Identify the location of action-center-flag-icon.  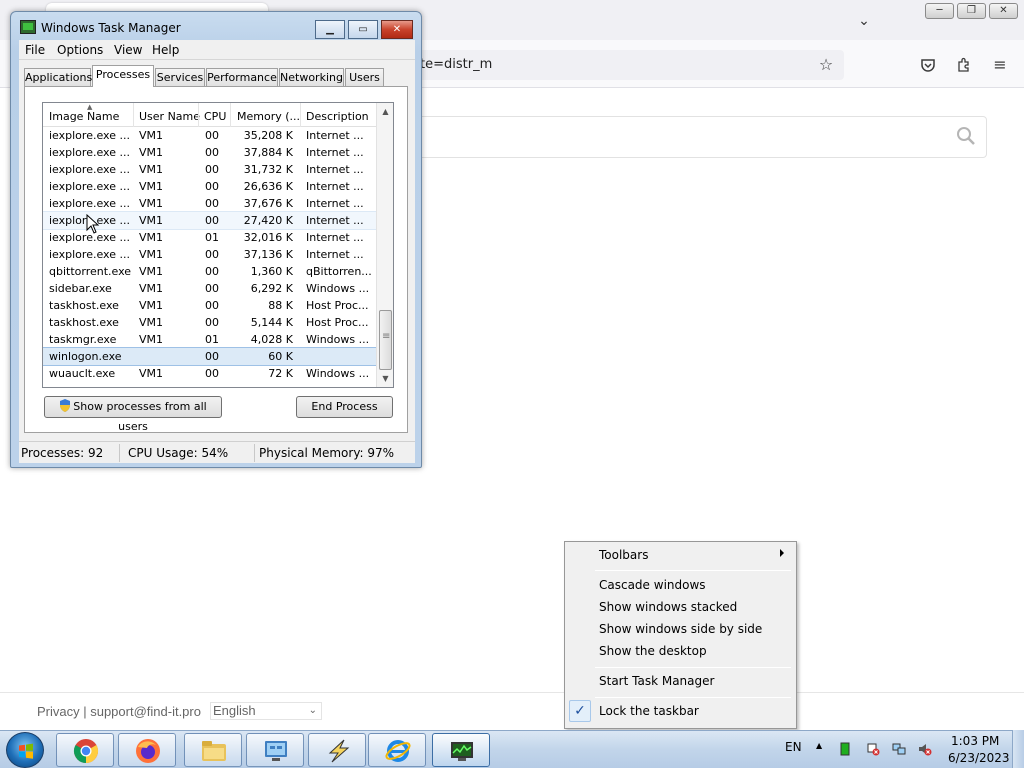
(873, 749).